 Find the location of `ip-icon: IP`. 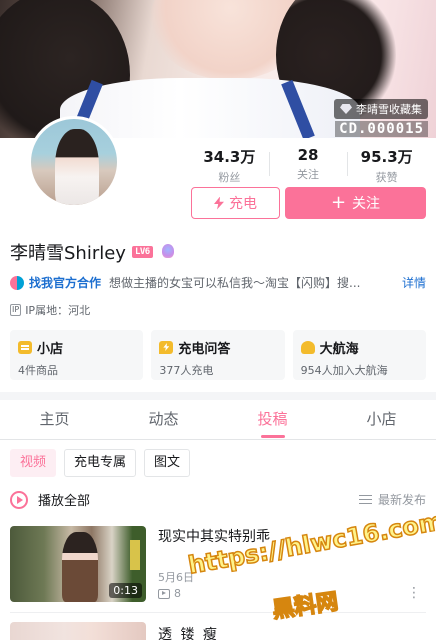

ip-icon: IP is located at coordinates (16, 310).